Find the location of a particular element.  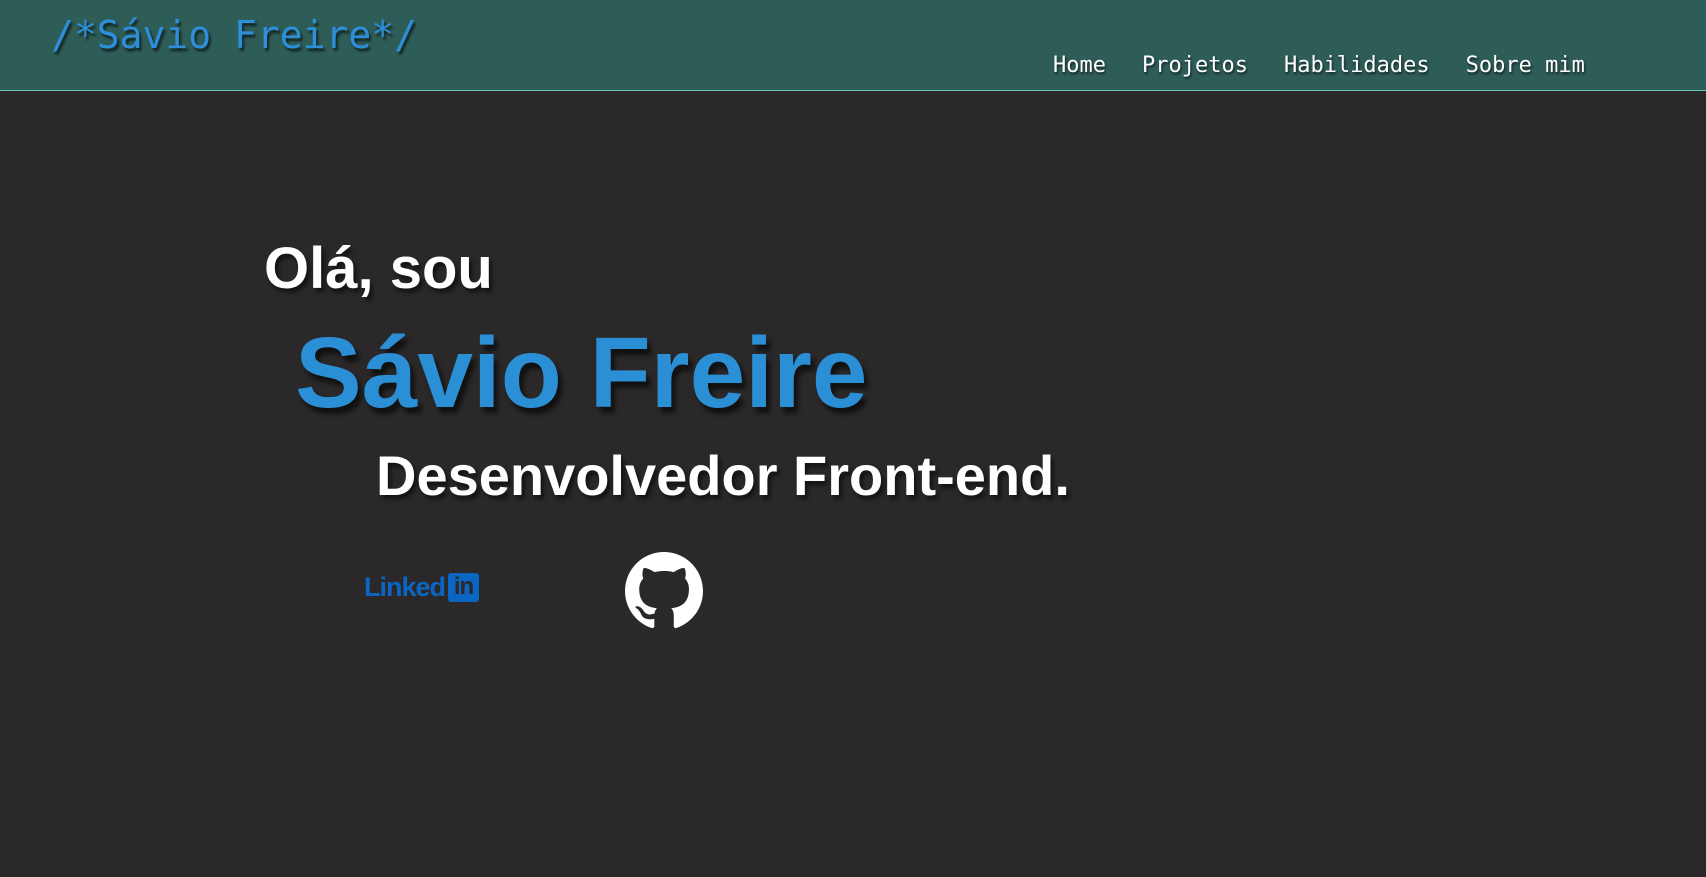

nav-sobre-mim: Sobre mim is located at coordinates (1525, 66).